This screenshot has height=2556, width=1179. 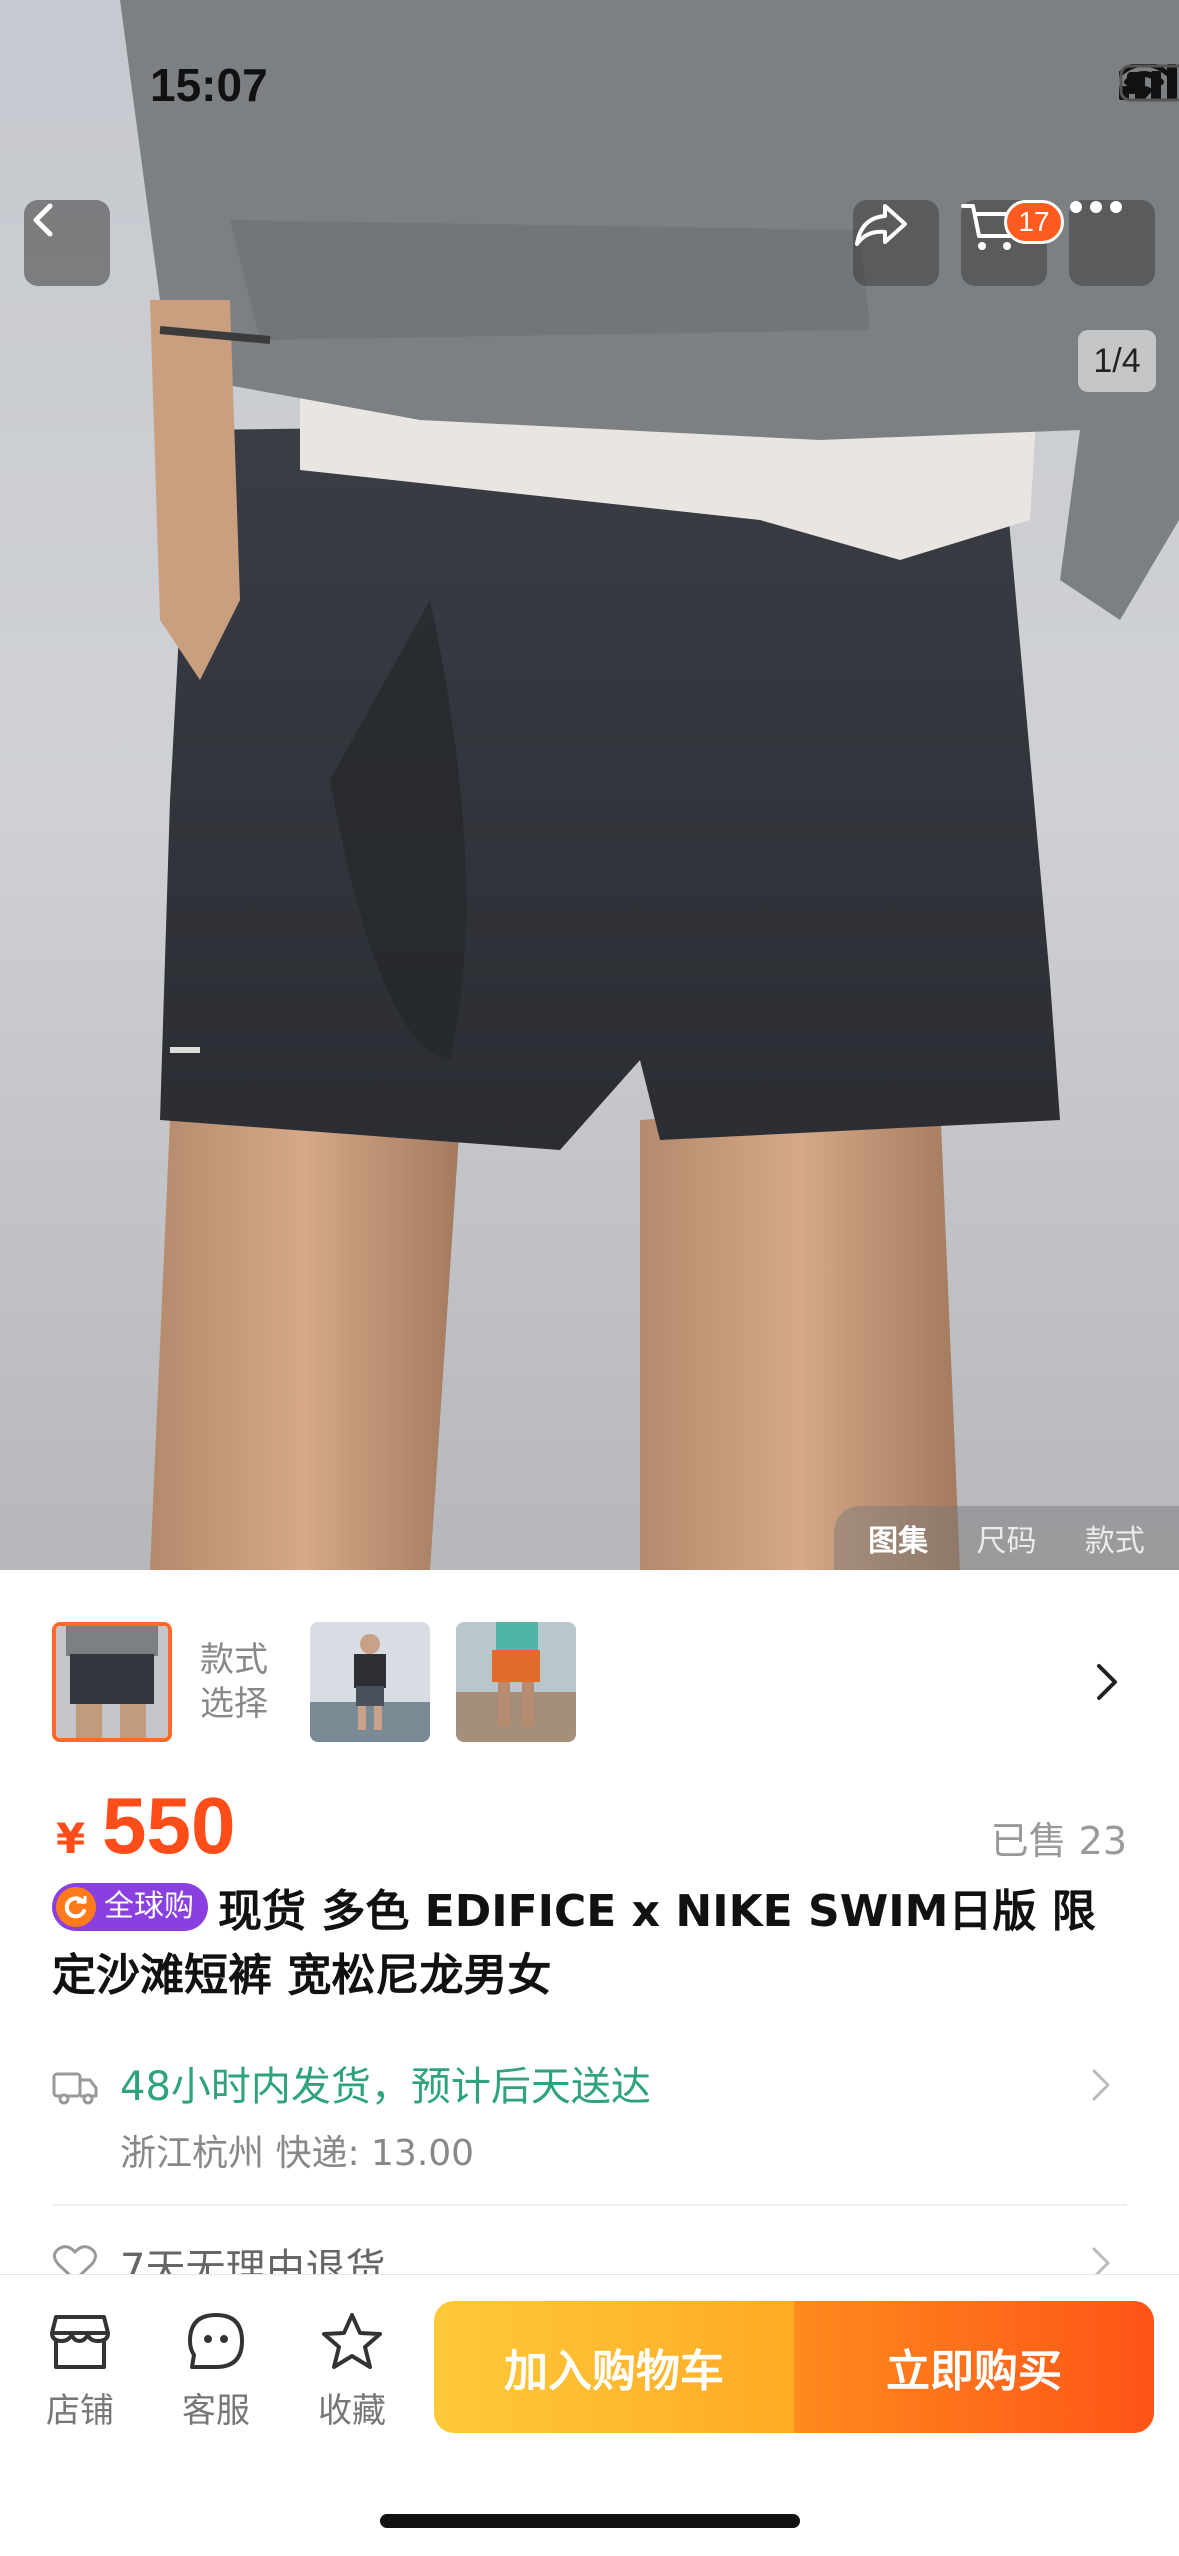 What do you see at coordinates (71, 1838) in the screenshot?
I see `price-currency: ¥` at bounding box center [71, 1838].